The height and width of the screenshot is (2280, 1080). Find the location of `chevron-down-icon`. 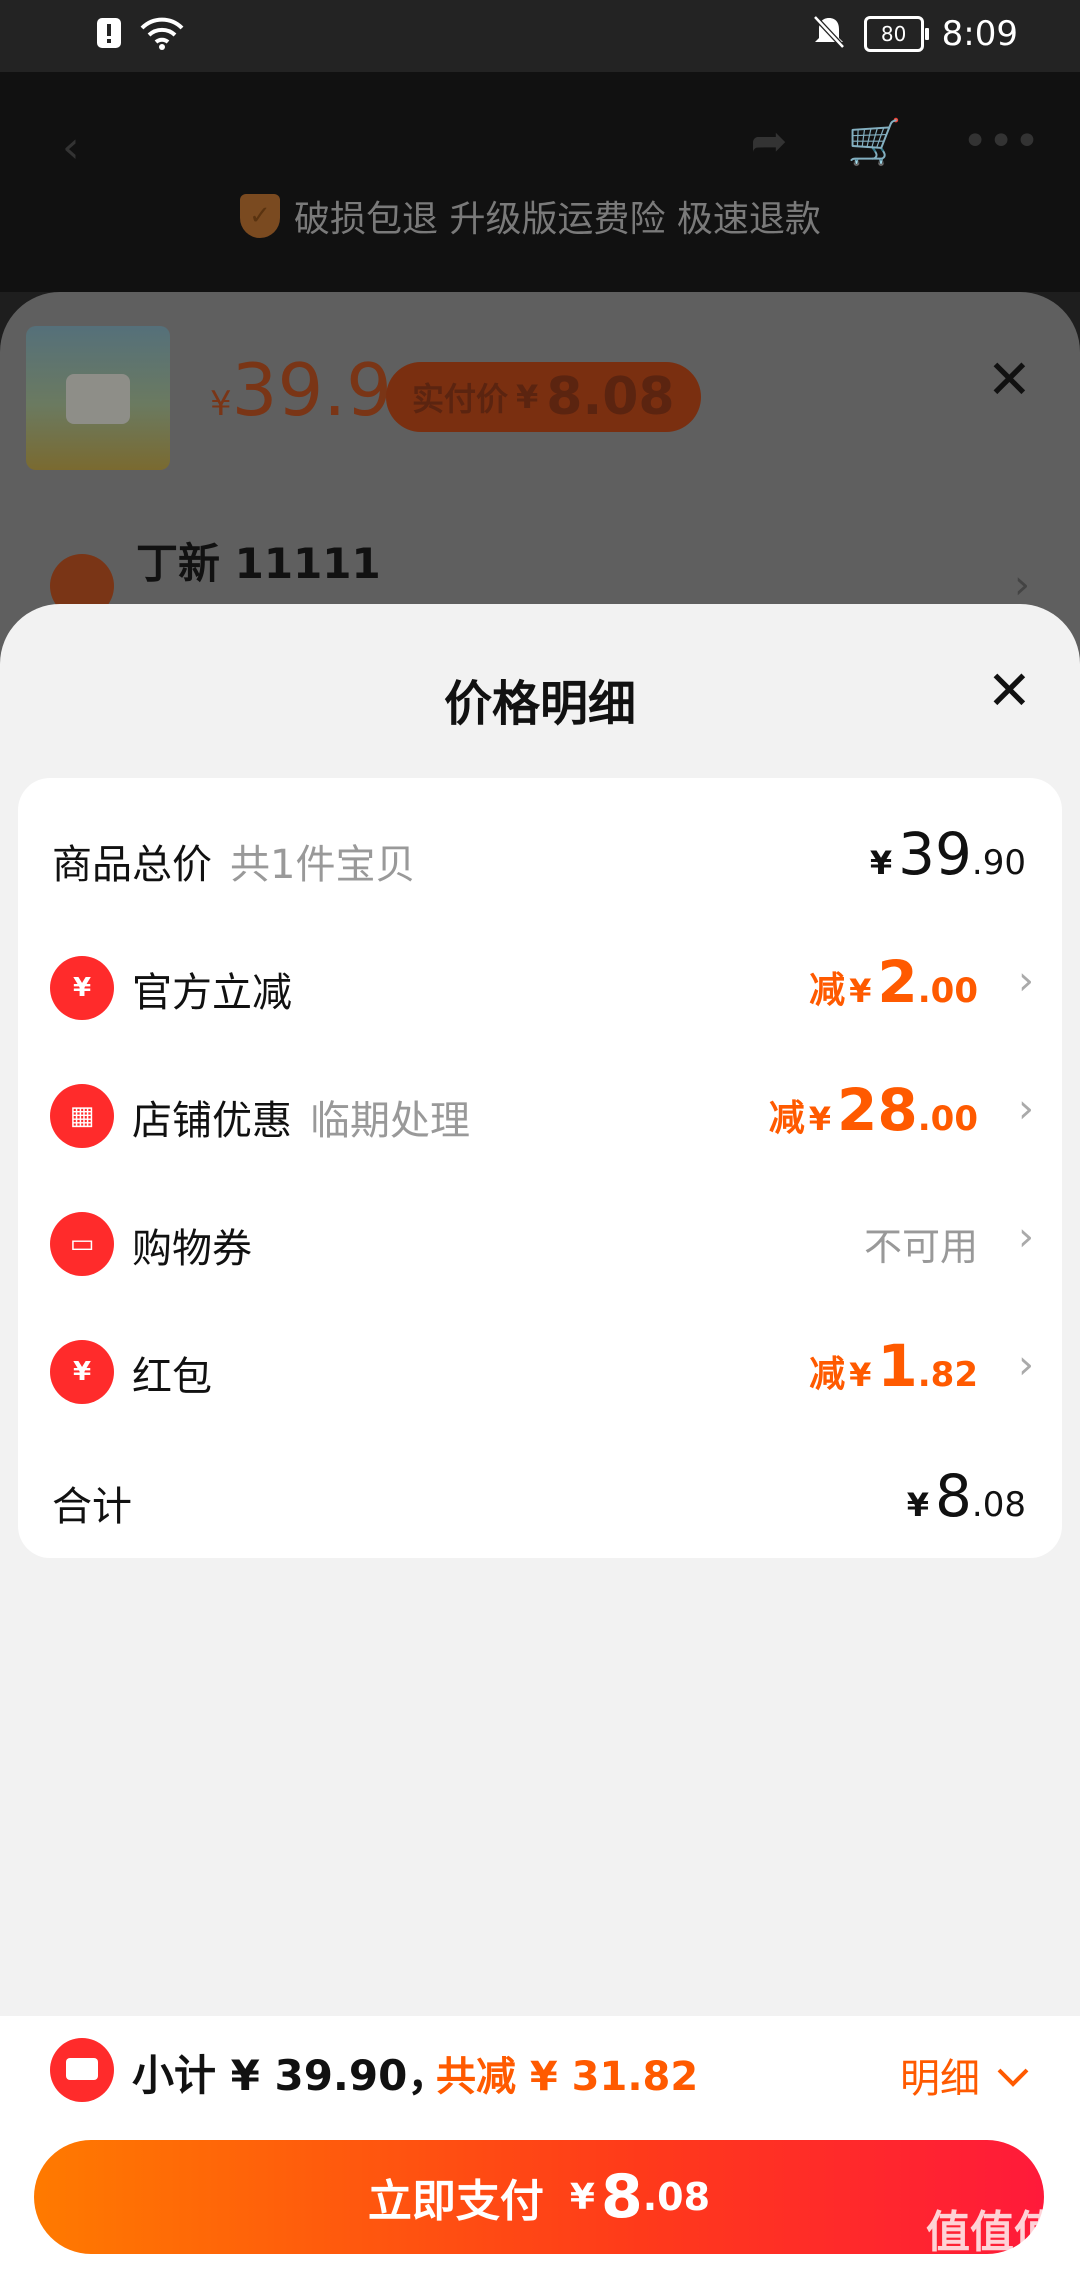

chevron-down-icon is located at coordinates (1013, 2075).